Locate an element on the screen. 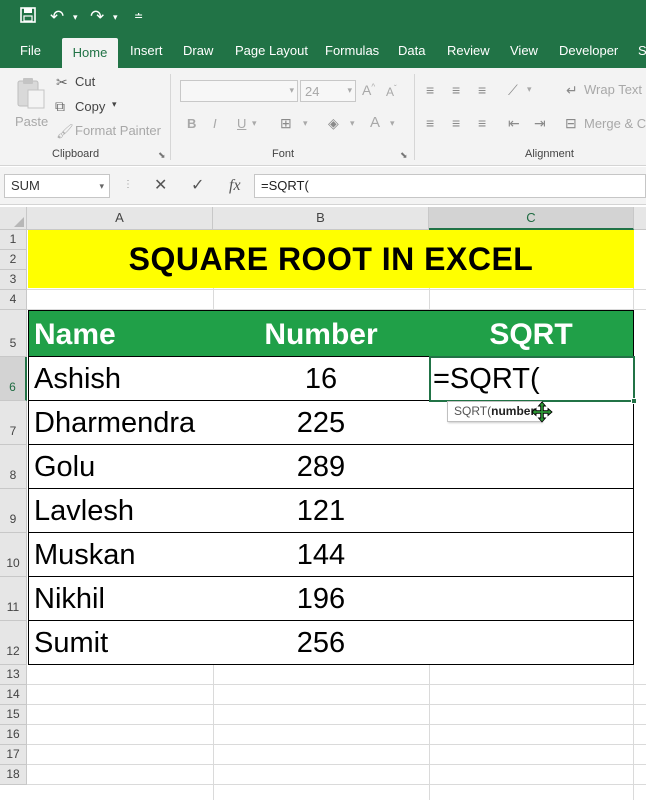 This screenshot has height=800, width=646. cell-name: Dharmendra is located at coordinates (121, 423).